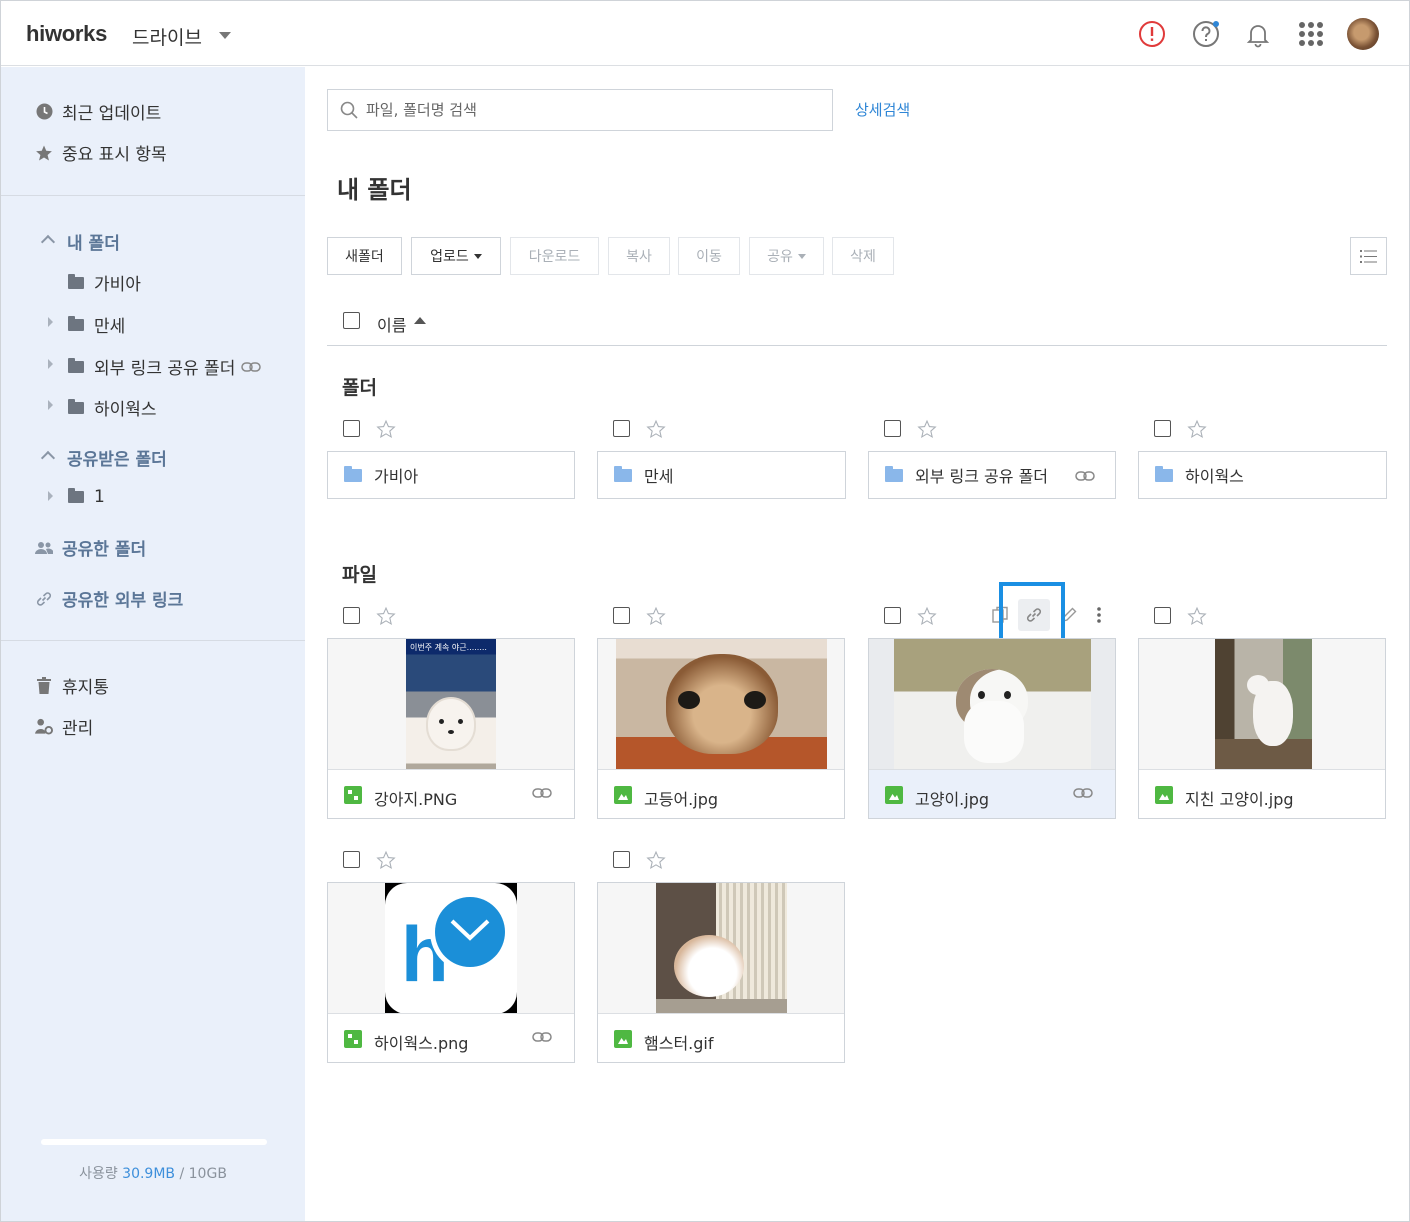  Describe the element at coordinates (125, 410) in the screenshot. I see `sidebar-item-label: 하이웍스` at that location.